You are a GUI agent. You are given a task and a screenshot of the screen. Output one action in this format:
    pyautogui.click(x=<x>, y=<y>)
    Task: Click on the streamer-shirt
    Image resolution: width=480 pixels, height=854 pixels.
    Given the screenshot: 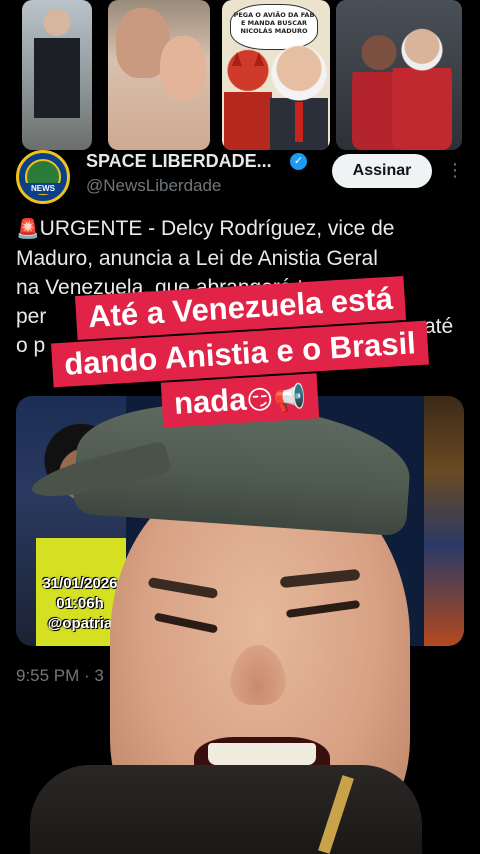 What is the action you would take?
    pyautogui.click(x=226, y=809)
    